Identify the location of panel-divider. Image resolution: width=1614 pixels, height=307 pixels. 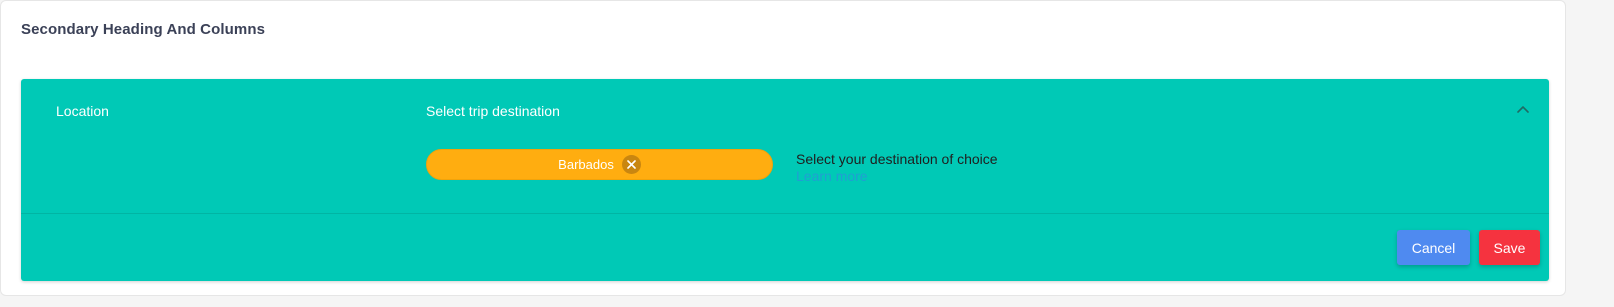
(785, 213).